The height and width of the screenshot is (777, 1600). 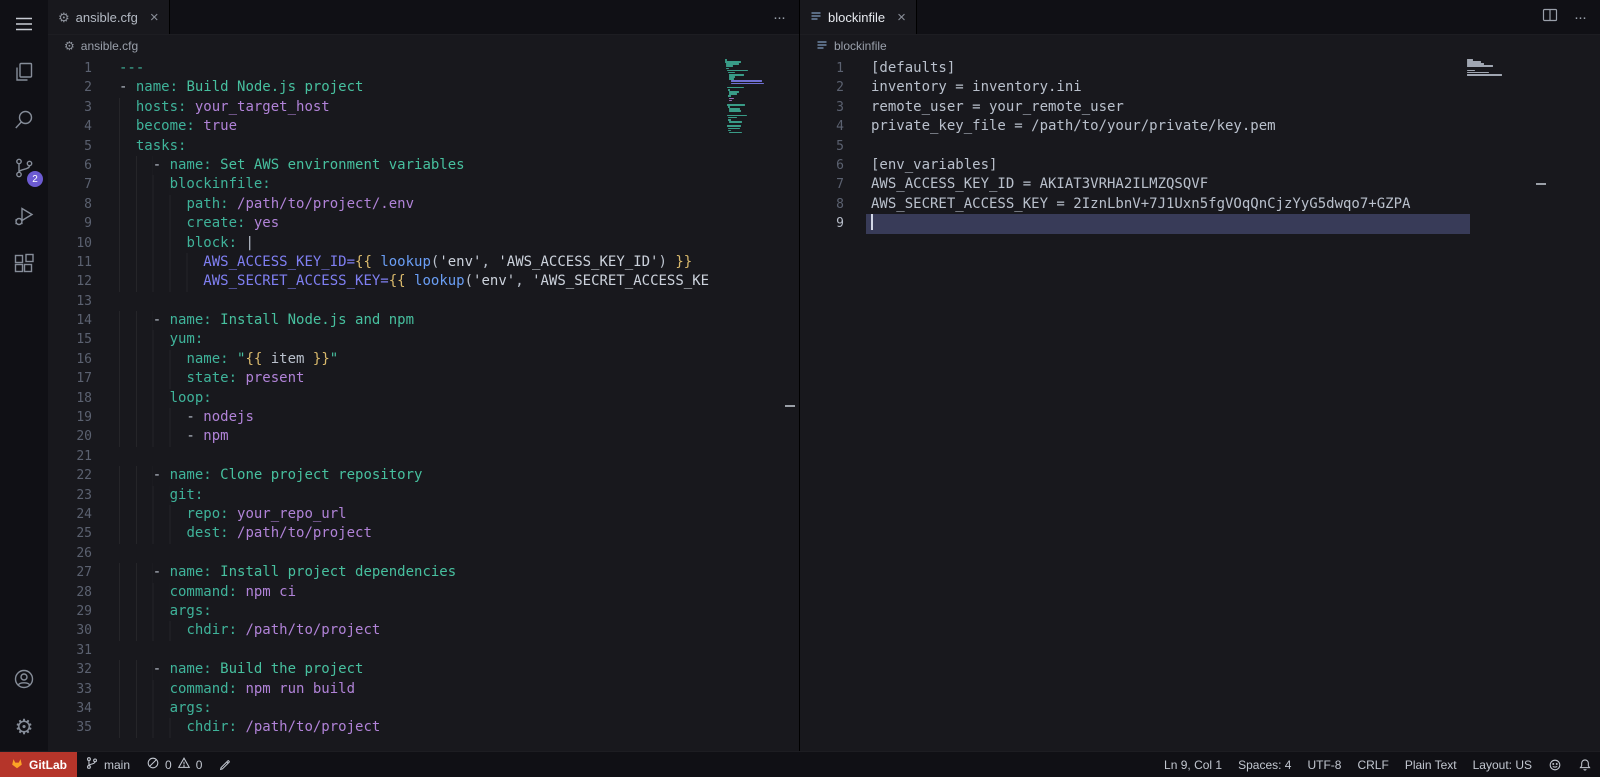 What do you see at coordinates (24, 264) in the screenshot?
I see `extensions-icon` at bounding box center [24, 264].